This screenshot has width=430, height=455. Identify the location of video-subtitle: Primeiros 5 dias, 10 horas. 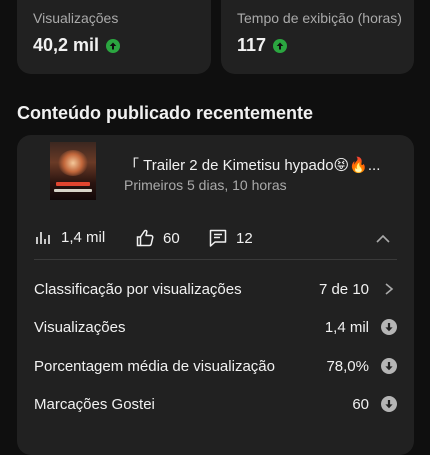
(205, 185).